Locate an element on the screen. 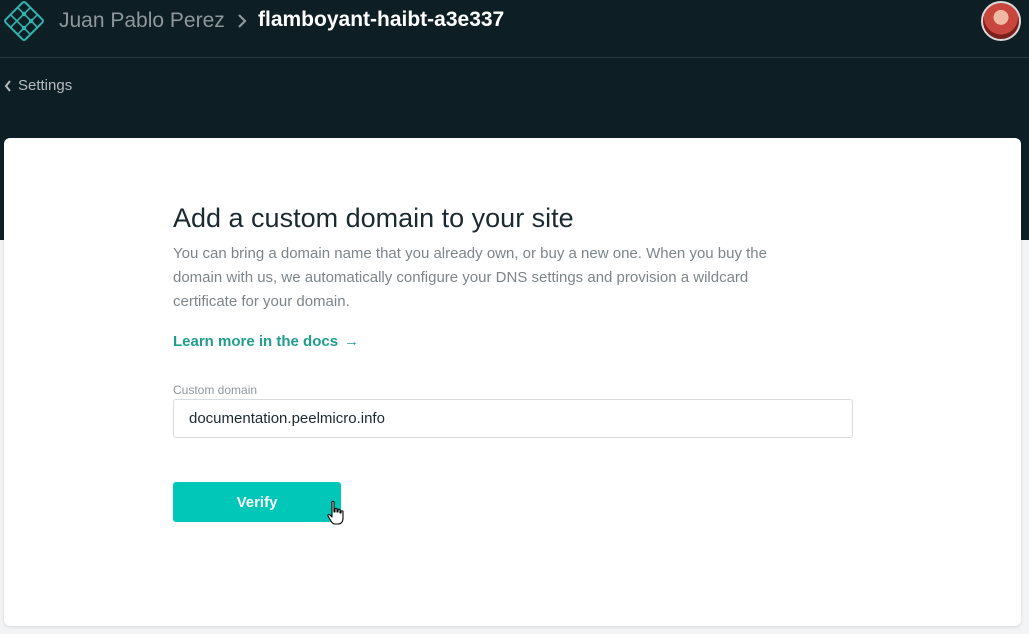 This screenshot has height=634, width=1029. top-bar: Juan Pablo Perez flamboyant-haibt-a3e337 is located at coordinates (514, 29).